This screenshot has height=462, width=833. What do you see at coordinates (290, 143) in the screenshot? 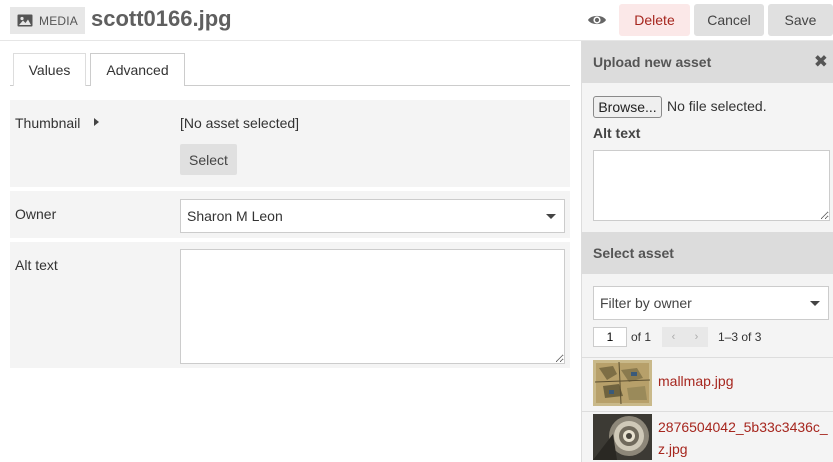
I see `thumbnail-field: Thumbnail [No asset selected] Select` at bounding box center [290, 143].